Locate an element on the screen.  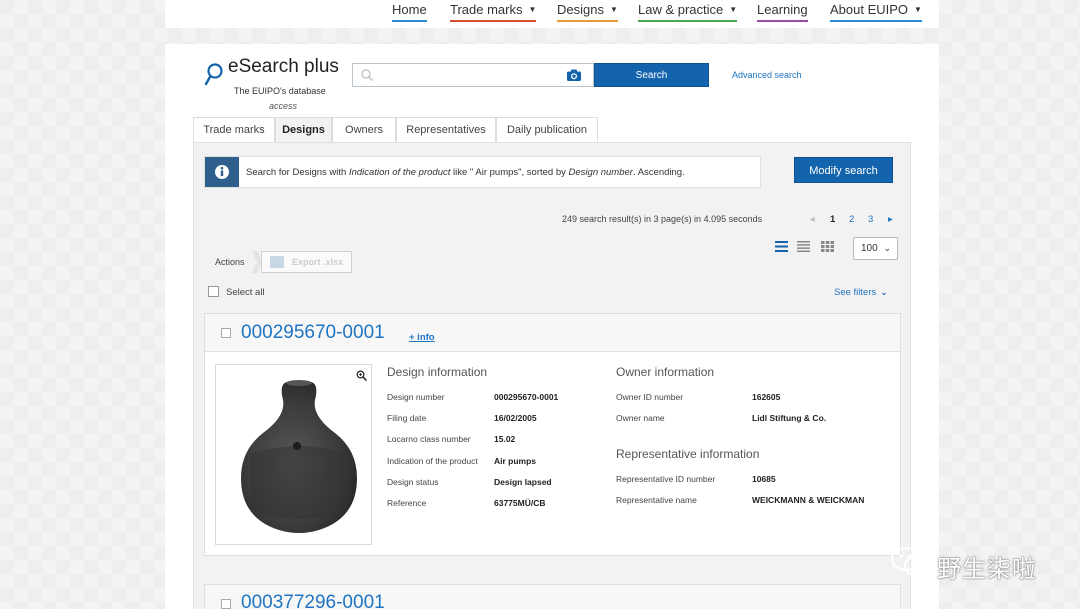
modify-search-button: Modify search is located at coordinates (843, 170).